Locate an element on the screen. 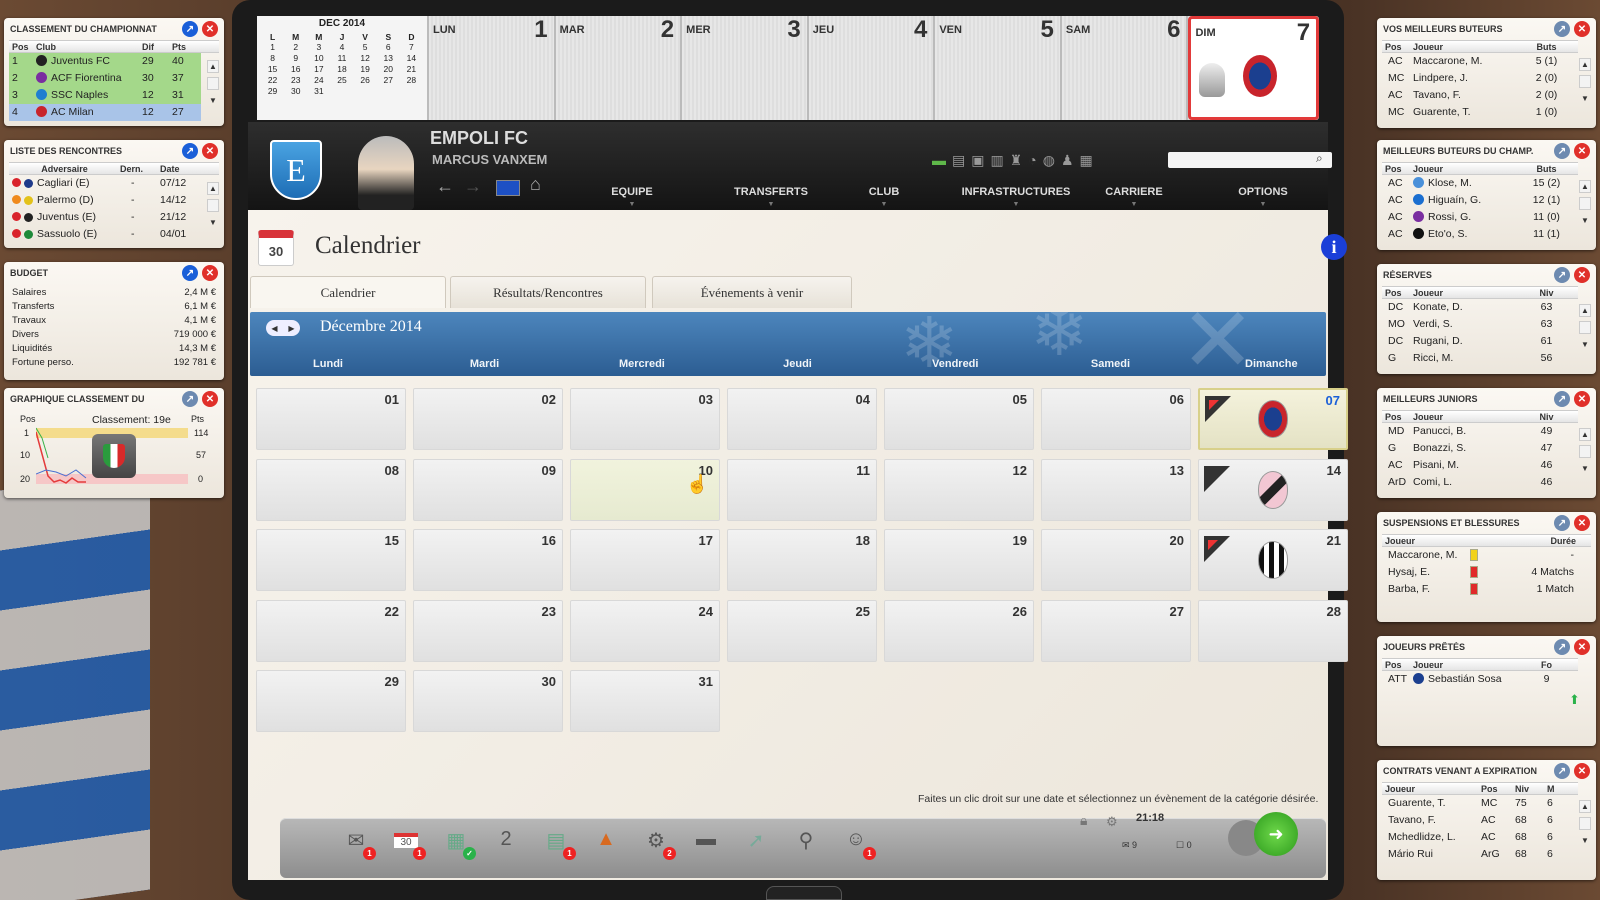 This screenshot has width=1600, height=900. table-row: MD Panucci, B. 49 is located at coordinates (1477, 431).